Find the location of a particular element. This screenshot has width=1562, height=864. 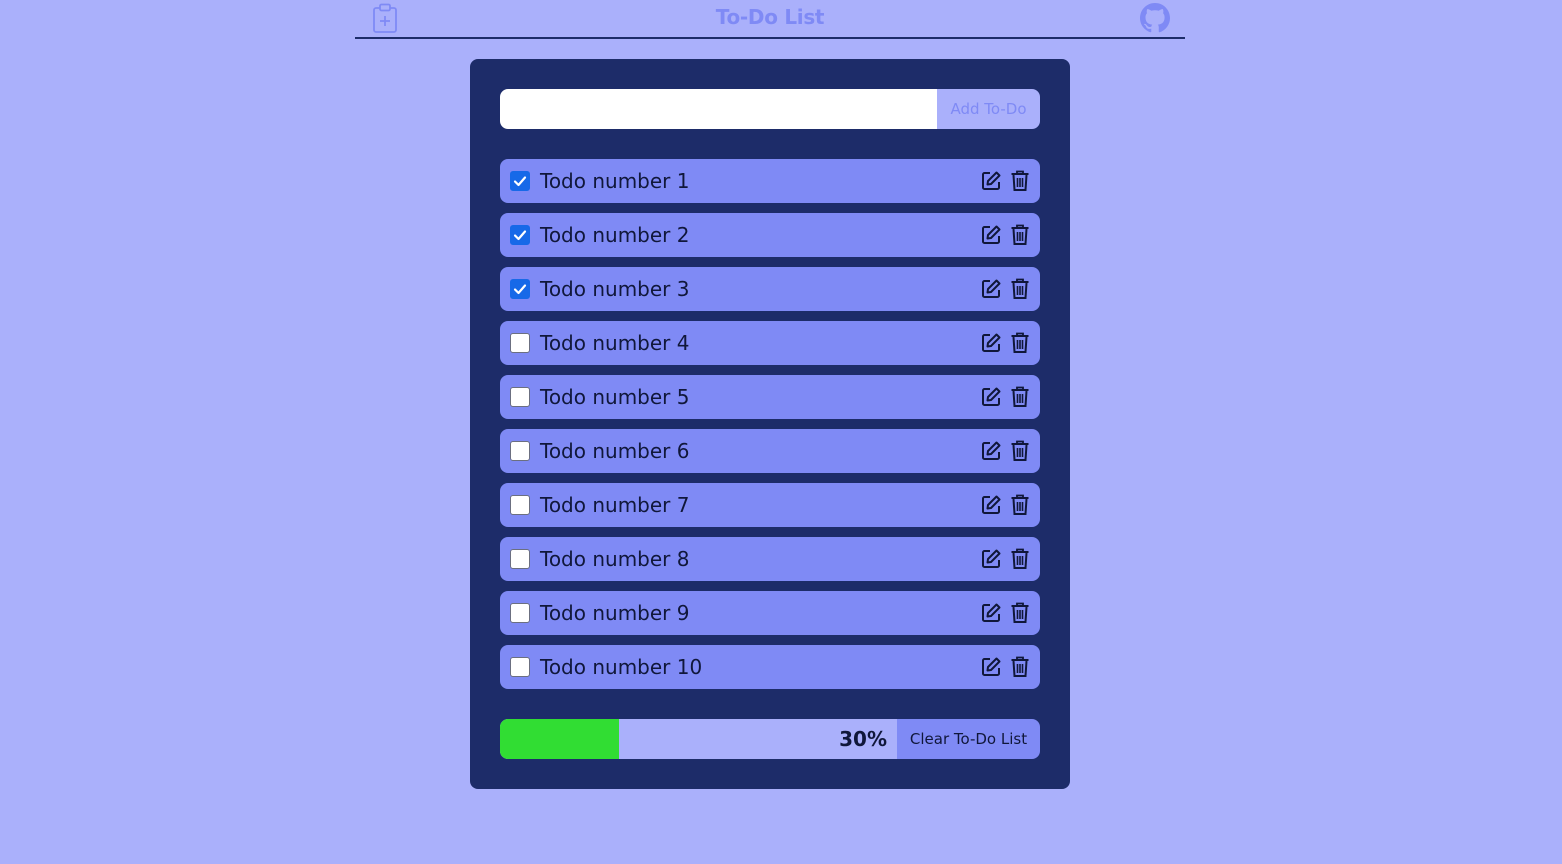

app-header: To-Do List is located at coordinates (770, 19).